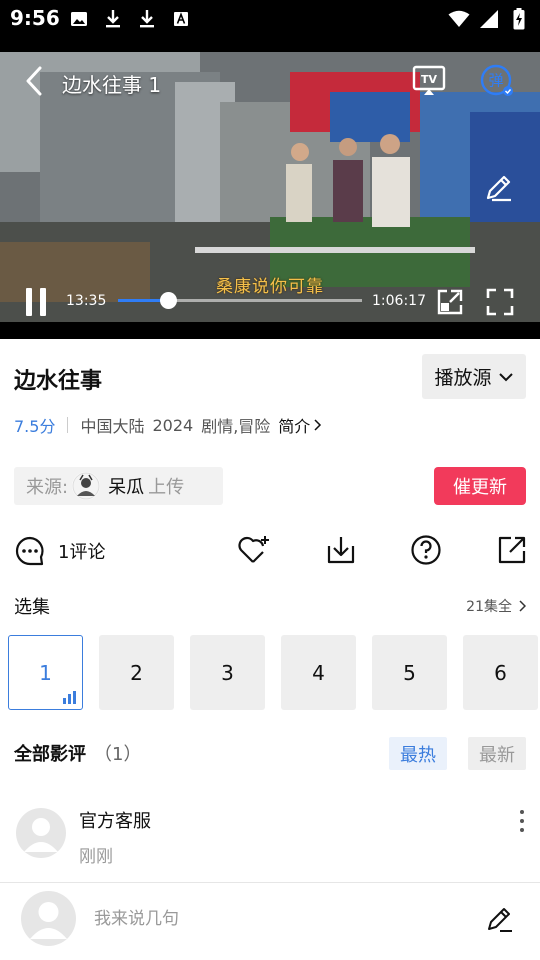 The width and height of the screenshot is (540, 960). I want to click on favorite-button, so click(253, 550).